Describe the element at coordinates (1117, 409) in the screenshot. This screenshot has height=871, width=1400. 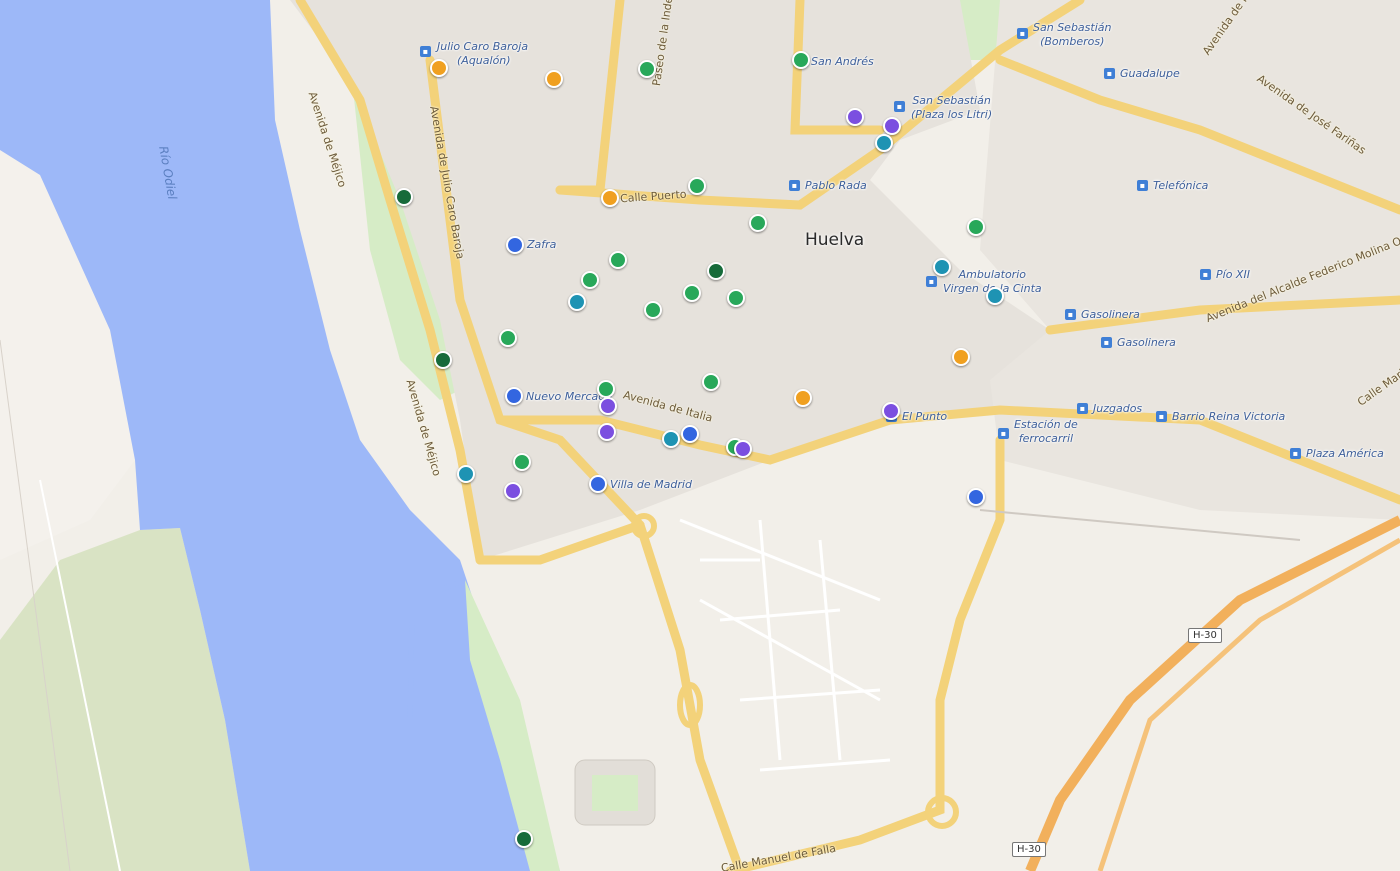
I see `bus-stop-label: Juzgados` at that location.